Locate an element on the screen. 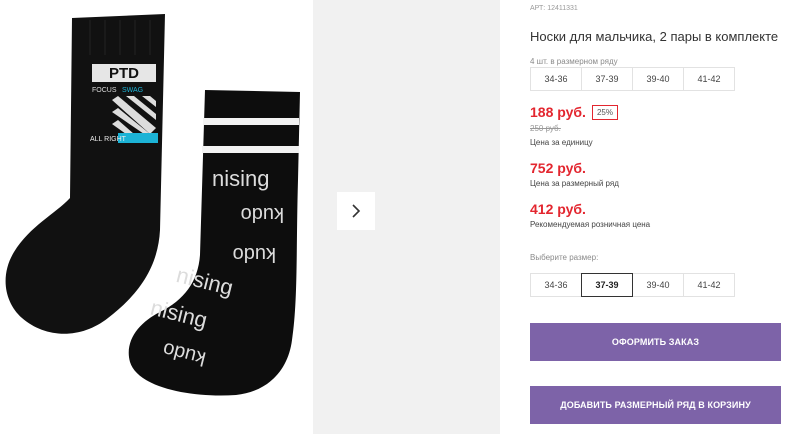  size-selector: 34-36 37-39 39-40 41-42 is located at coordinates (632, 285).